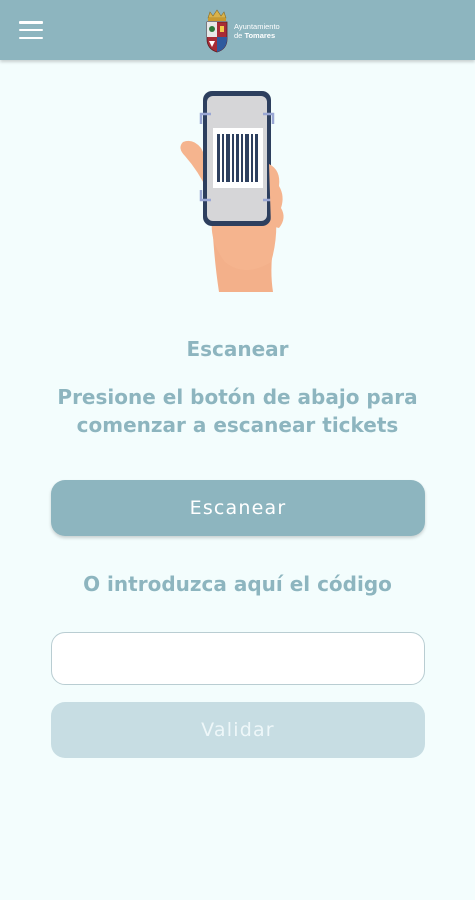 The width and height of the screenshot is (475, 900). What do you see at coordinates (217, 31) in the screenshot?
I see `coat-of-arms-icon` at bounding box center [217, 31].